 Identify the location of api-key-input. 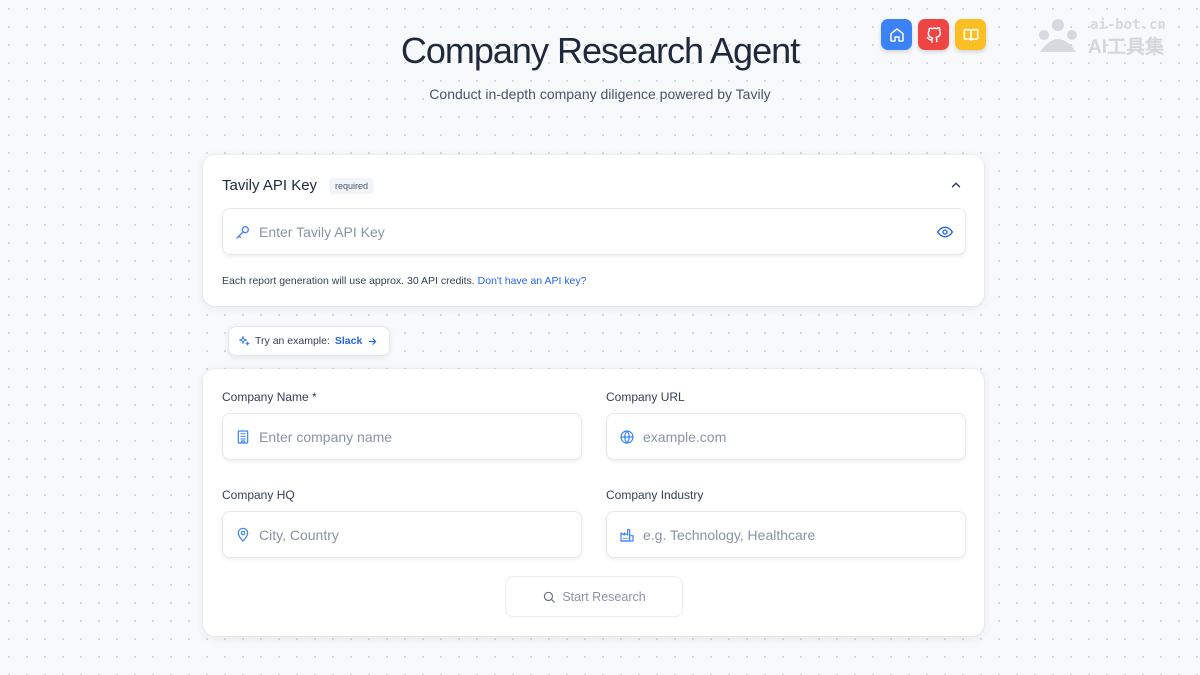
(595, 231).